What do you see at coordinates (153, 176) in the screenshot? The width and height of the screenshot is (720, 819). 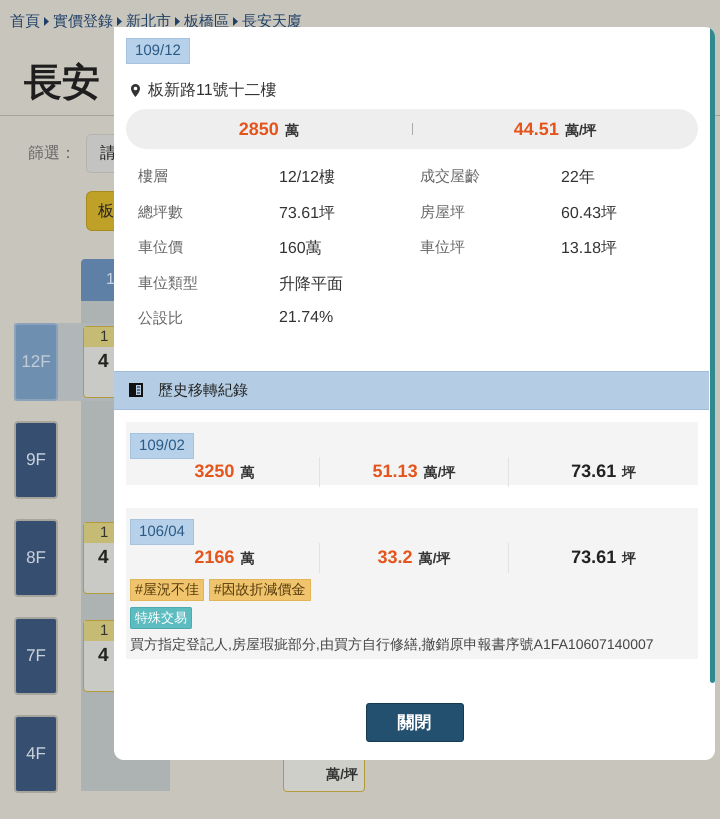 I see `detail-label: 樓層` at bounding box center [153, 176].